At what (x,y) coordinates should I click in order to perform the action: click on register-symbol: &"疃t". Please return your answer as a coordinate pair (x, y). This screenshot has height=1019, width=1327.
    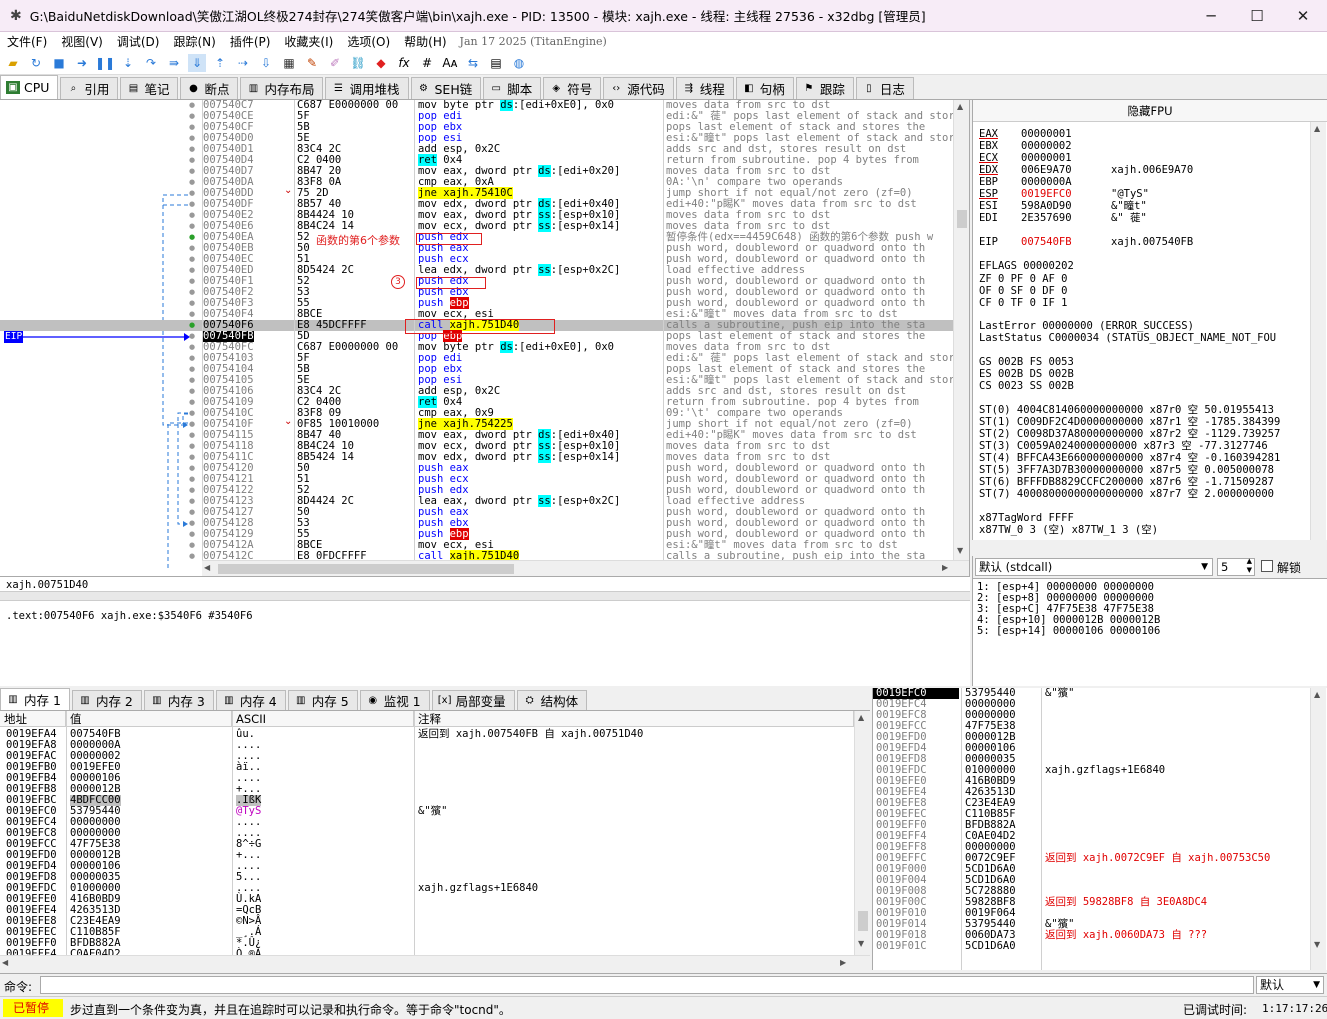
    Looking at the image, I should click on (1129, 206).